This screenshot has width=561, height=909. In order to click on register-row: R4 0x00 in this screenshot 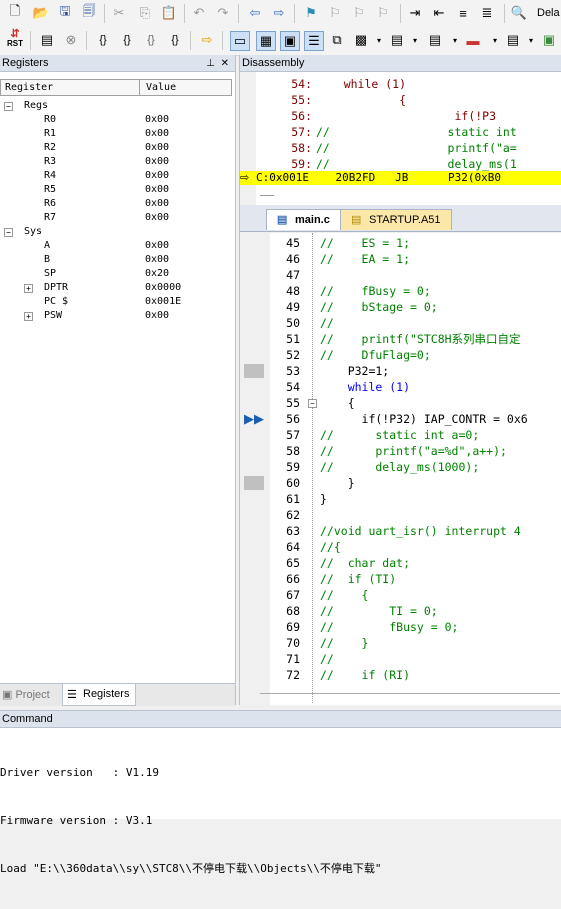, I will do `click(116, 176)`.